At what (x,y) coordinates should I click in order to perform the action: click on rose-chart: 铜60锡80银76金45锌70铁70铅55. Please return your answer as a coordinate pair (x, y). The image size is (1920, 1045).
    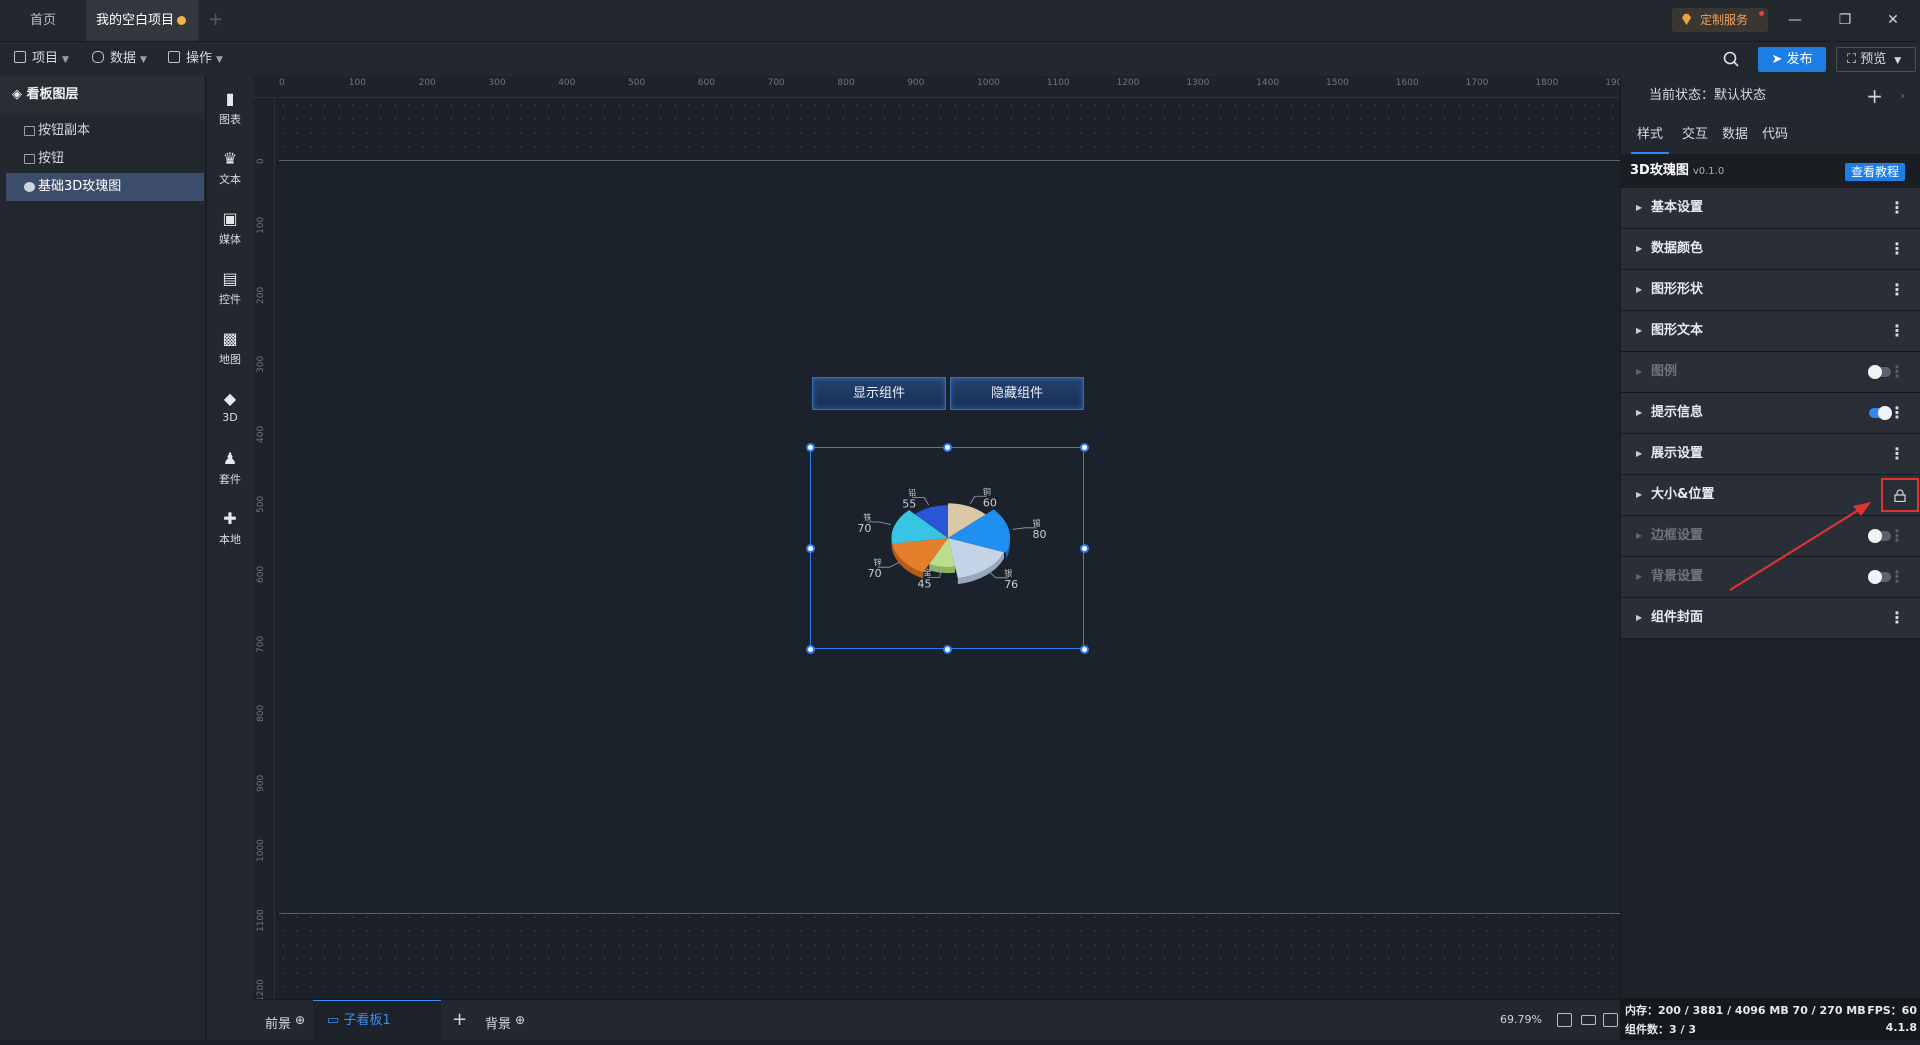
    Looking at the image, I should click on (947, 548).